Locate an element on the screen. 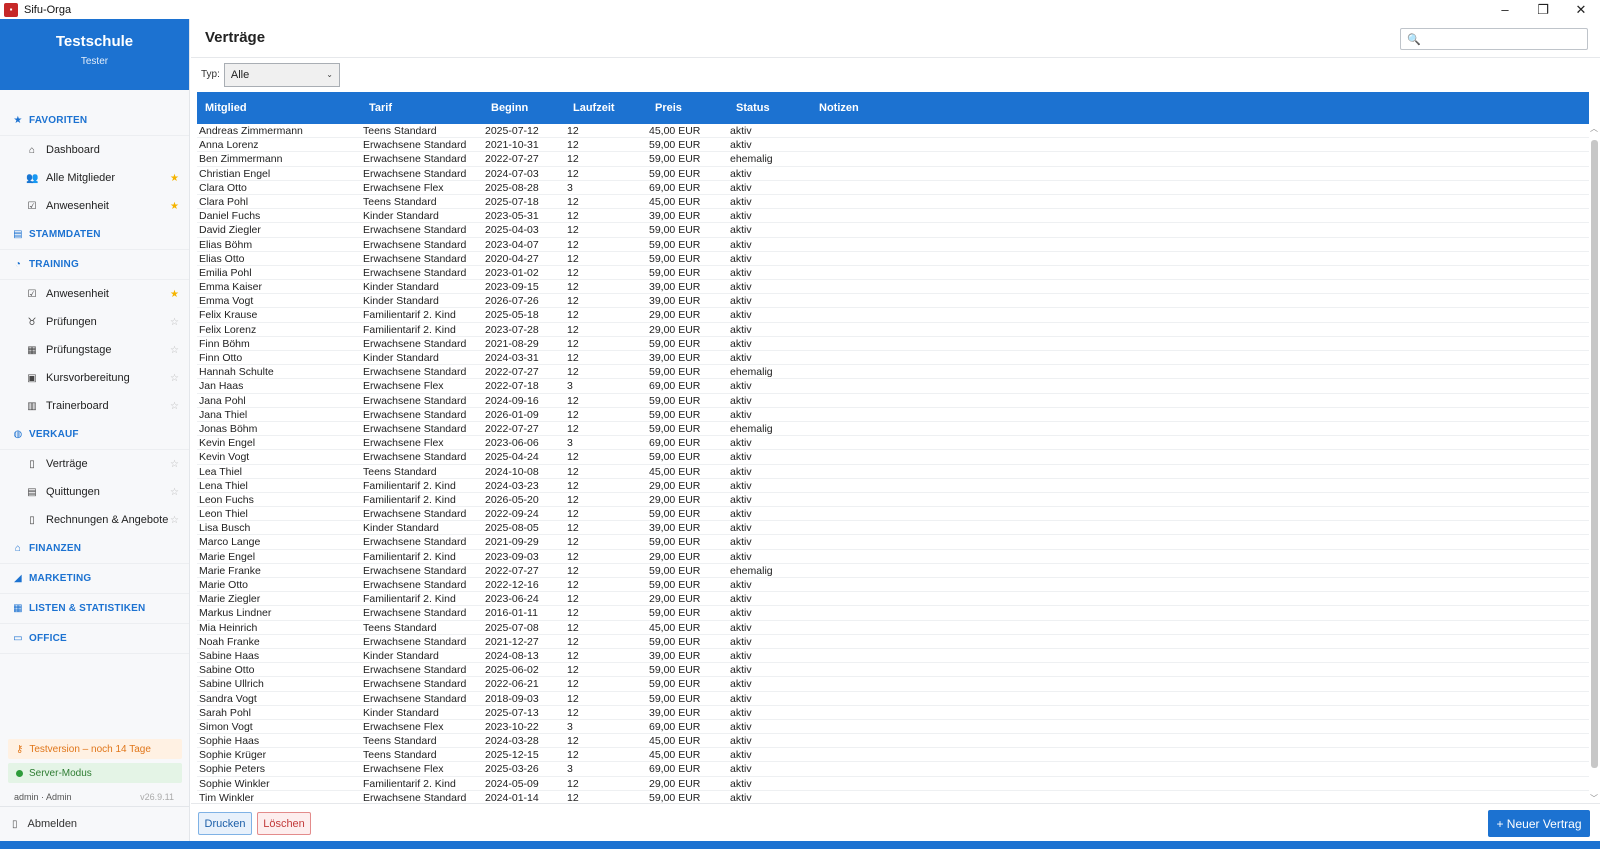 This screenshot has height=849, width=1600. sidebar-item-pruefungstage: ▦ Prüfungstage ☆ is located at coordinates (94, 350).